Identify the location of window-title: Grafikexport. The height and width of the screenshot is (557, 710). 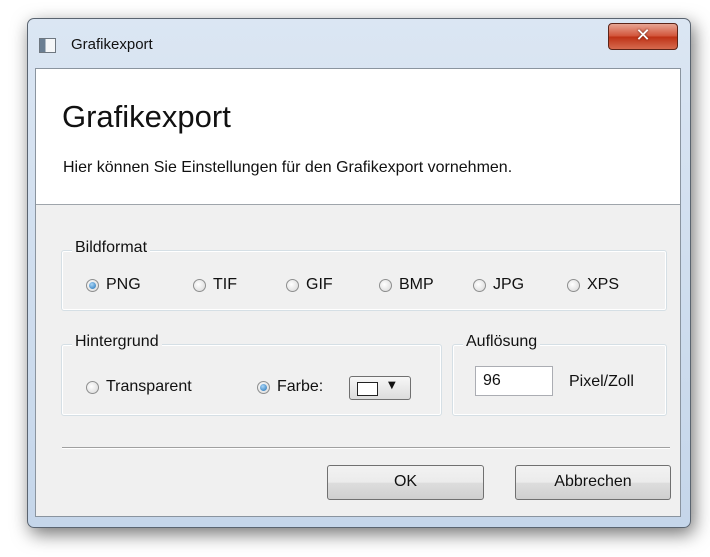
(112, 44).